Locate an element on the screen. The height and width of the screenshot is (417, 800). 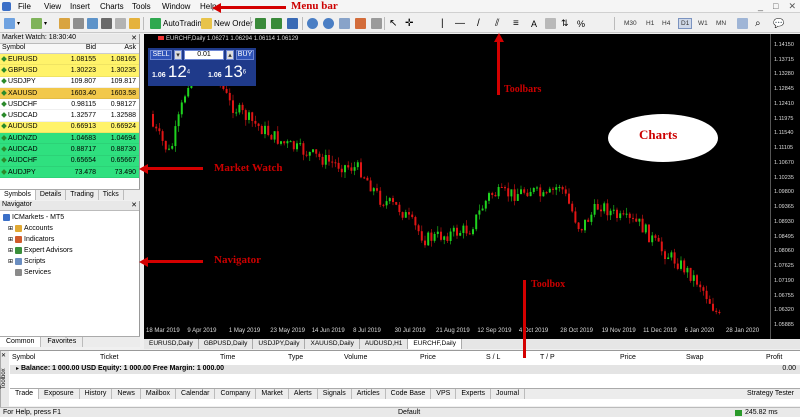
market-watch-row: AUDUSD 0.66913 0.66924 is located at coordinates (69, 127).